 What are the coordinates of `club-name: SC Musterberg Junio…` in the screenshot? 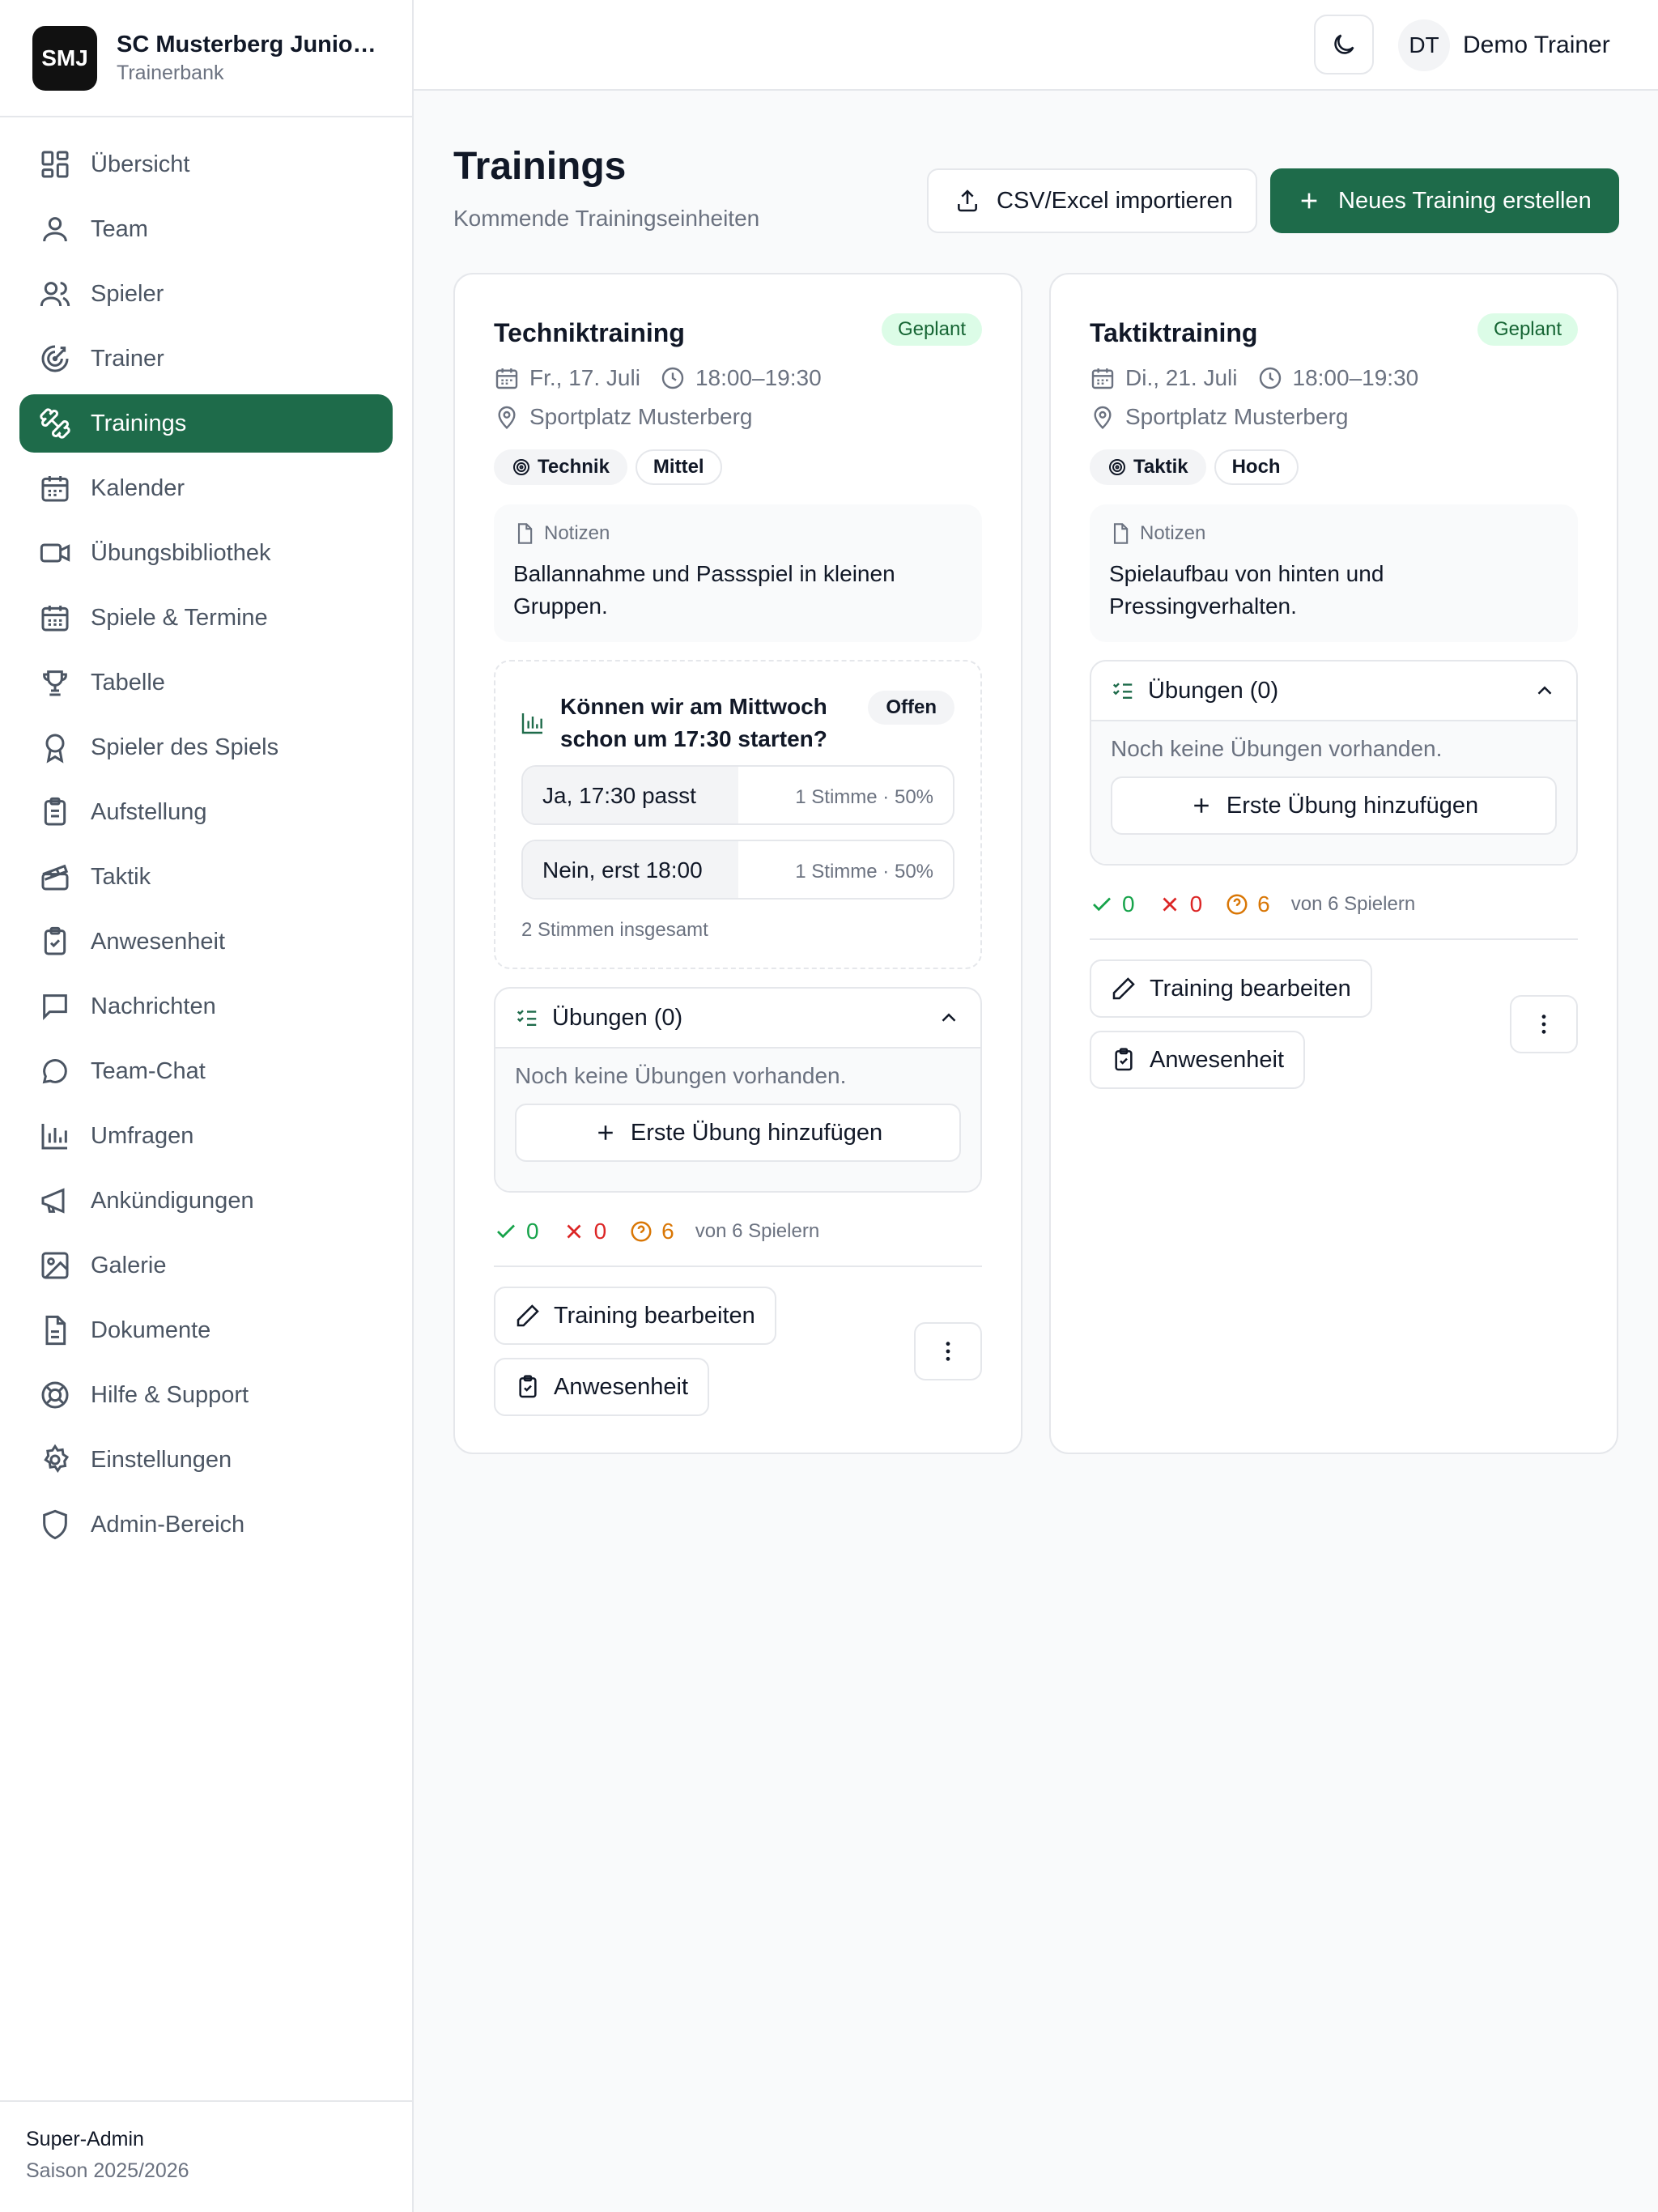 It's located at (246, 44).